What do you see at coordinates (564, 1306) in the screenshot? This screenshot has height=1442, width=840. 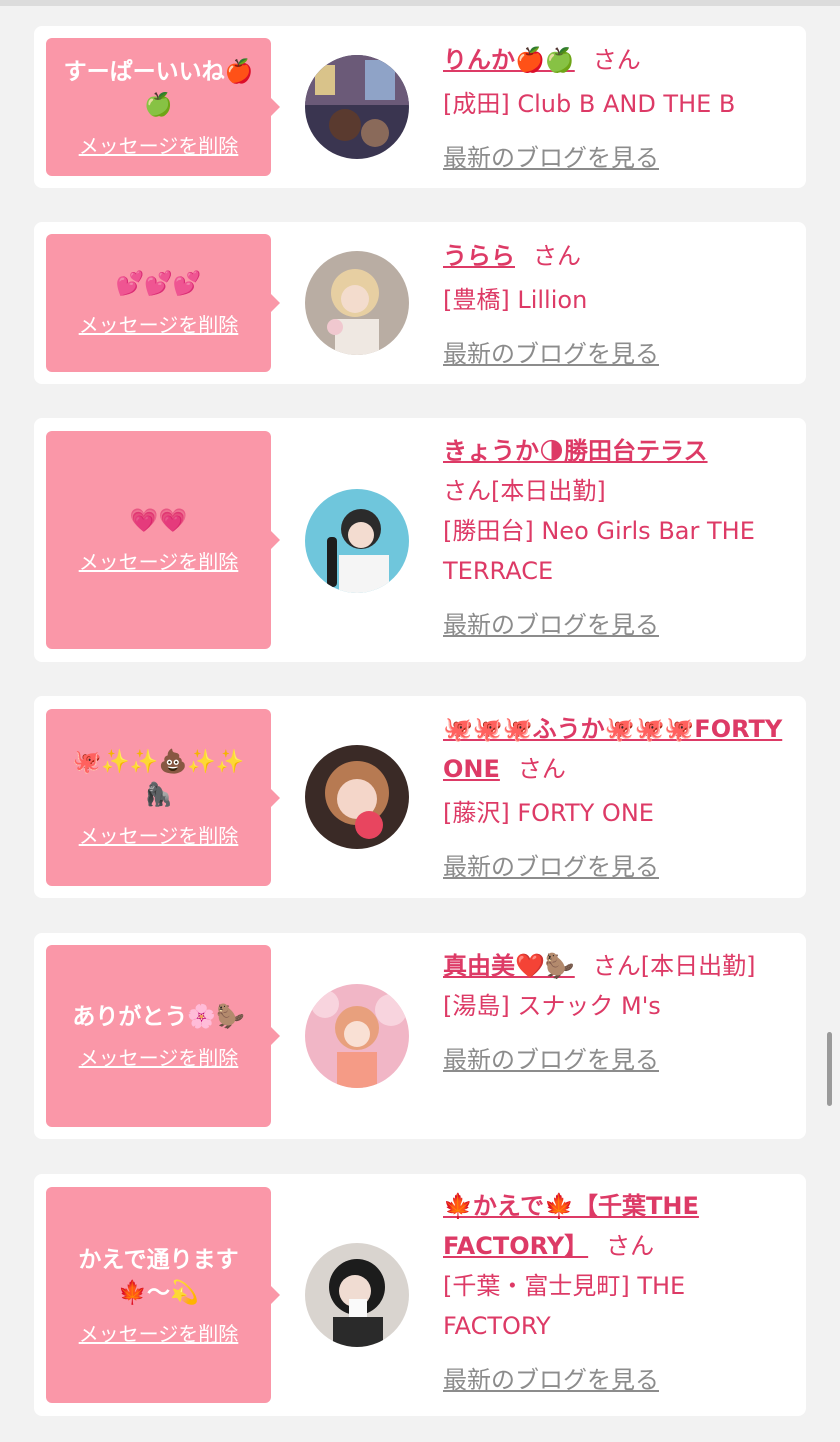 I see `shop-name: [千葉・富士見町] THE FACTORY` at bounding box center [564, 1306].